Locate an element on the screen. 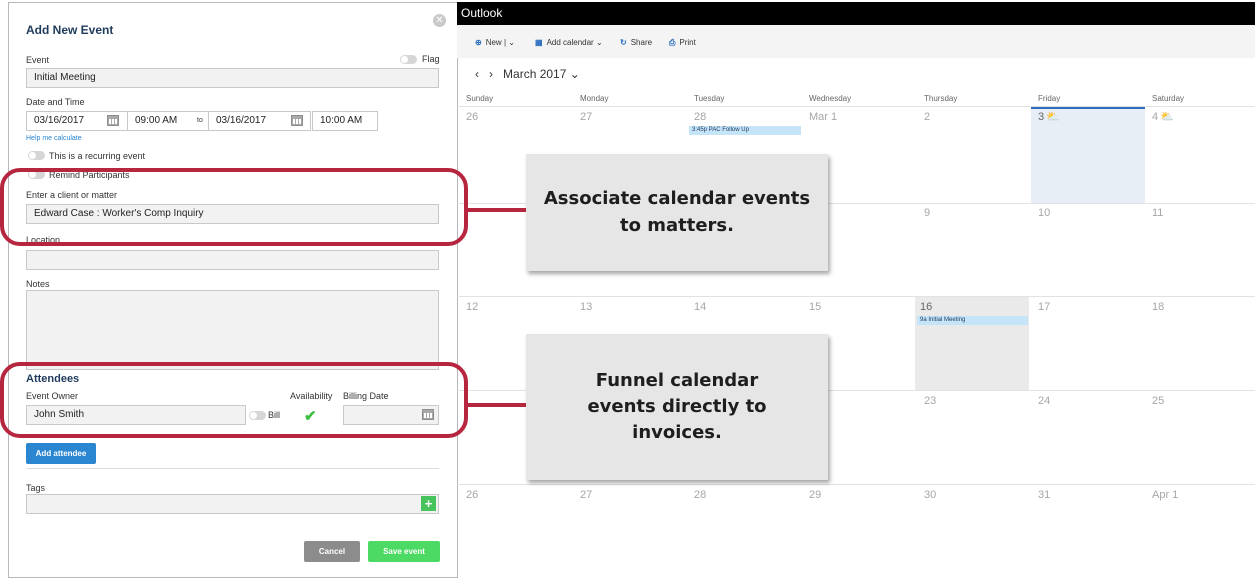 This screenshot has width=1255, height=580. day-header-friday: Friday is located at coordinates (1049, 98).